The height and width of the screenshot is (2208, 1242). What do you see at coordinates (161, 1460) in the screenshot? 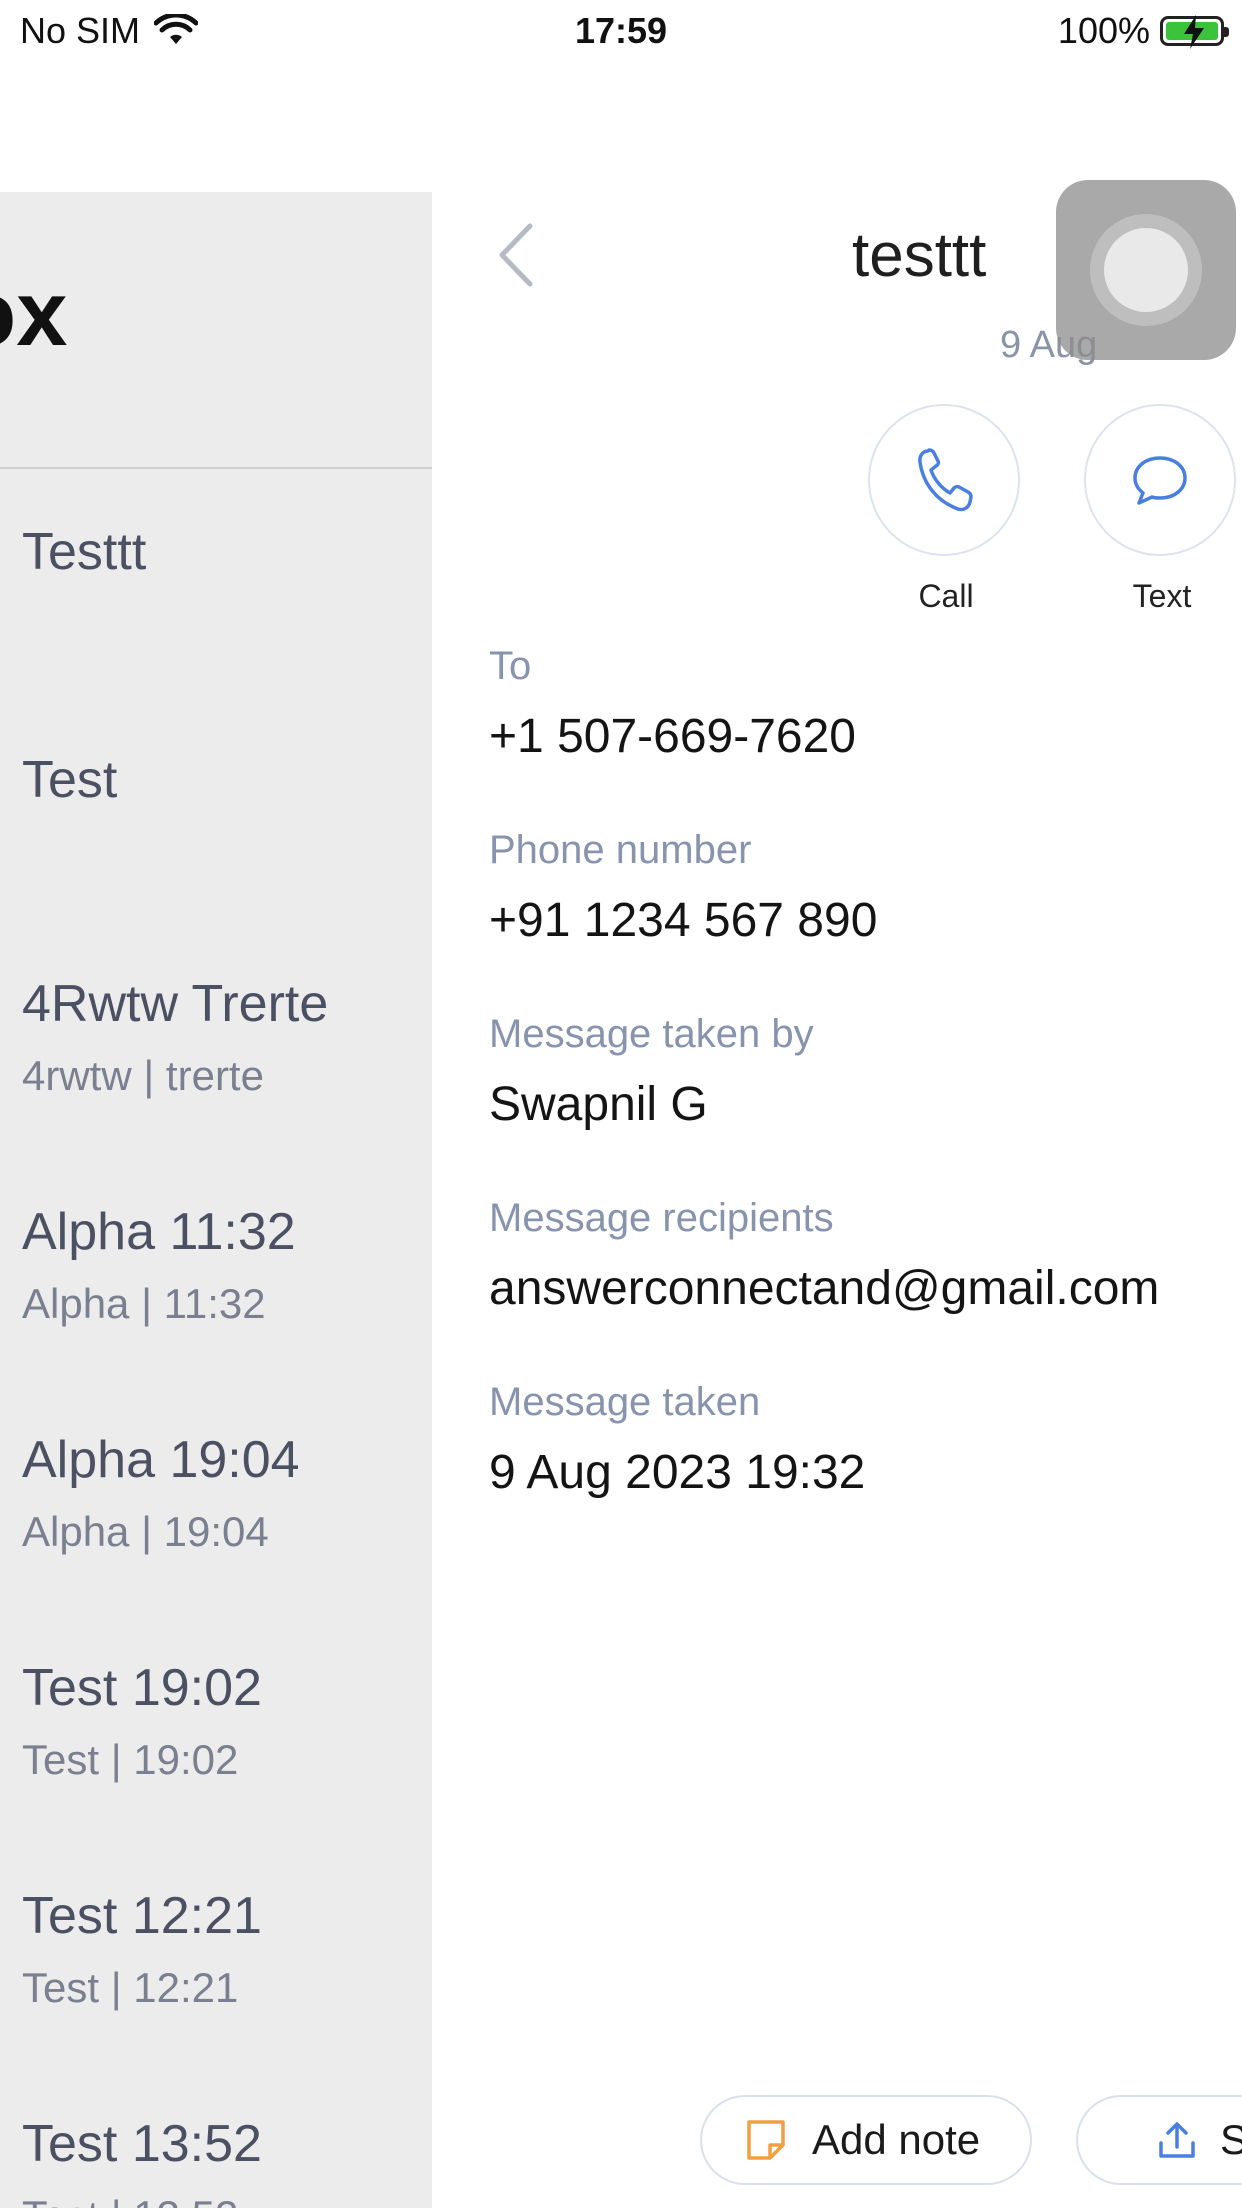
I see `inbox-item-name: Alpha 19:04` at bounding box center [161, 1460].